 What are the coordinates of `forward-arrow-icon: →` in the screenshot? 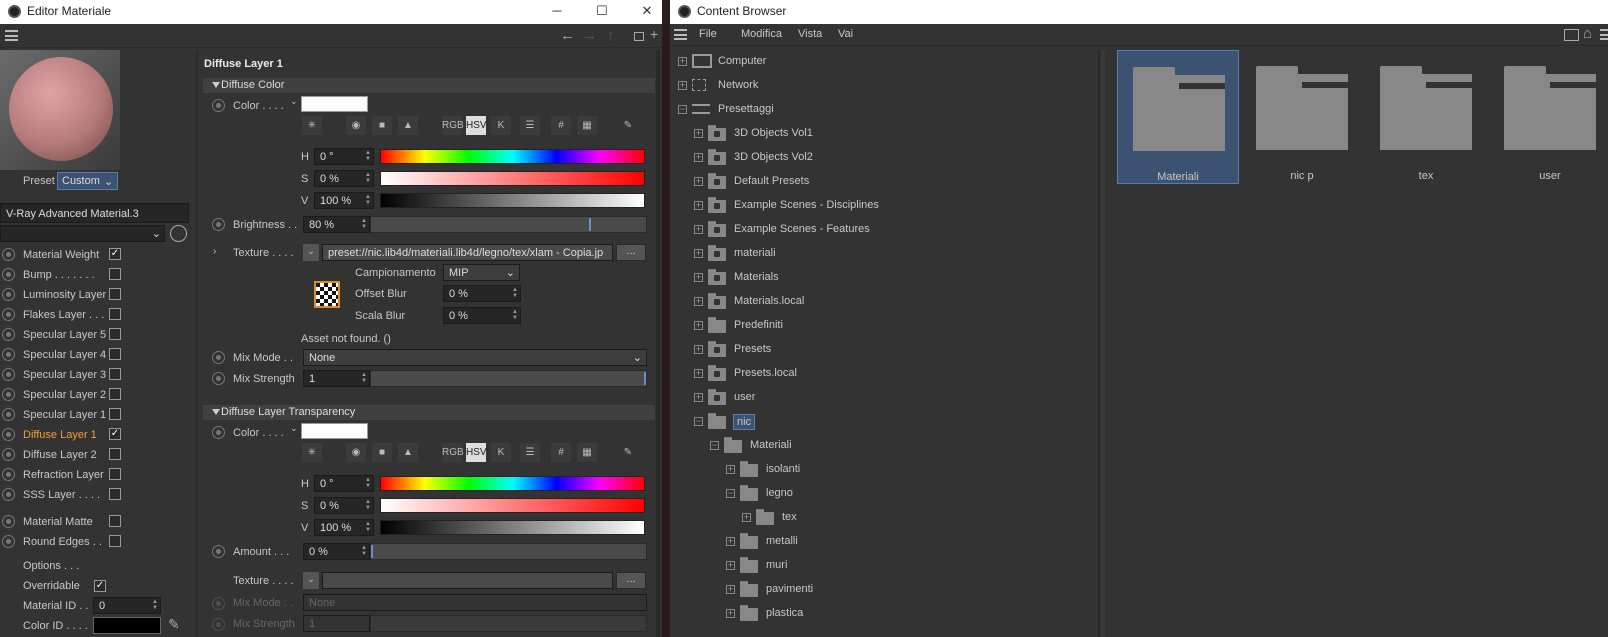 It's located at (589, 35).